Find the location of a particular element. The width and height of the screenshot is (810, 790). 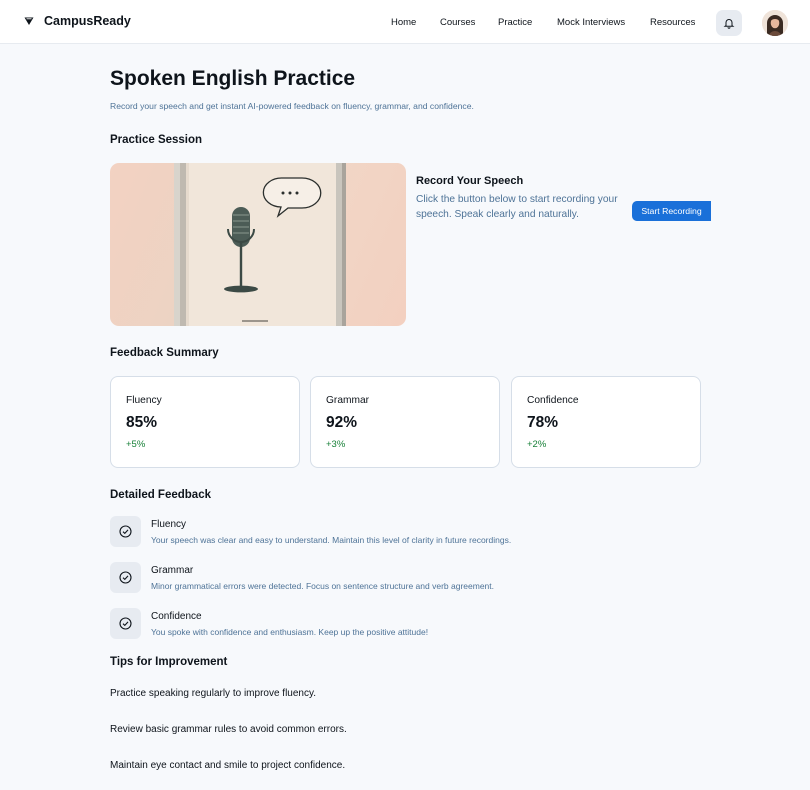

brand: CampusReady is located at coordinates (77, 21).